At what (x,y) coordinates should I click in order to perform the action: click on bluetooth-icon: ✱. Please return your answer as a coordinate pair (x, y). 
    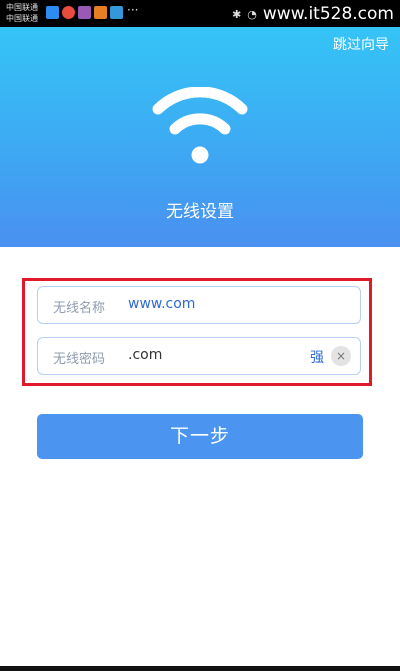
    Looking at the image, I should click on (237, 14).